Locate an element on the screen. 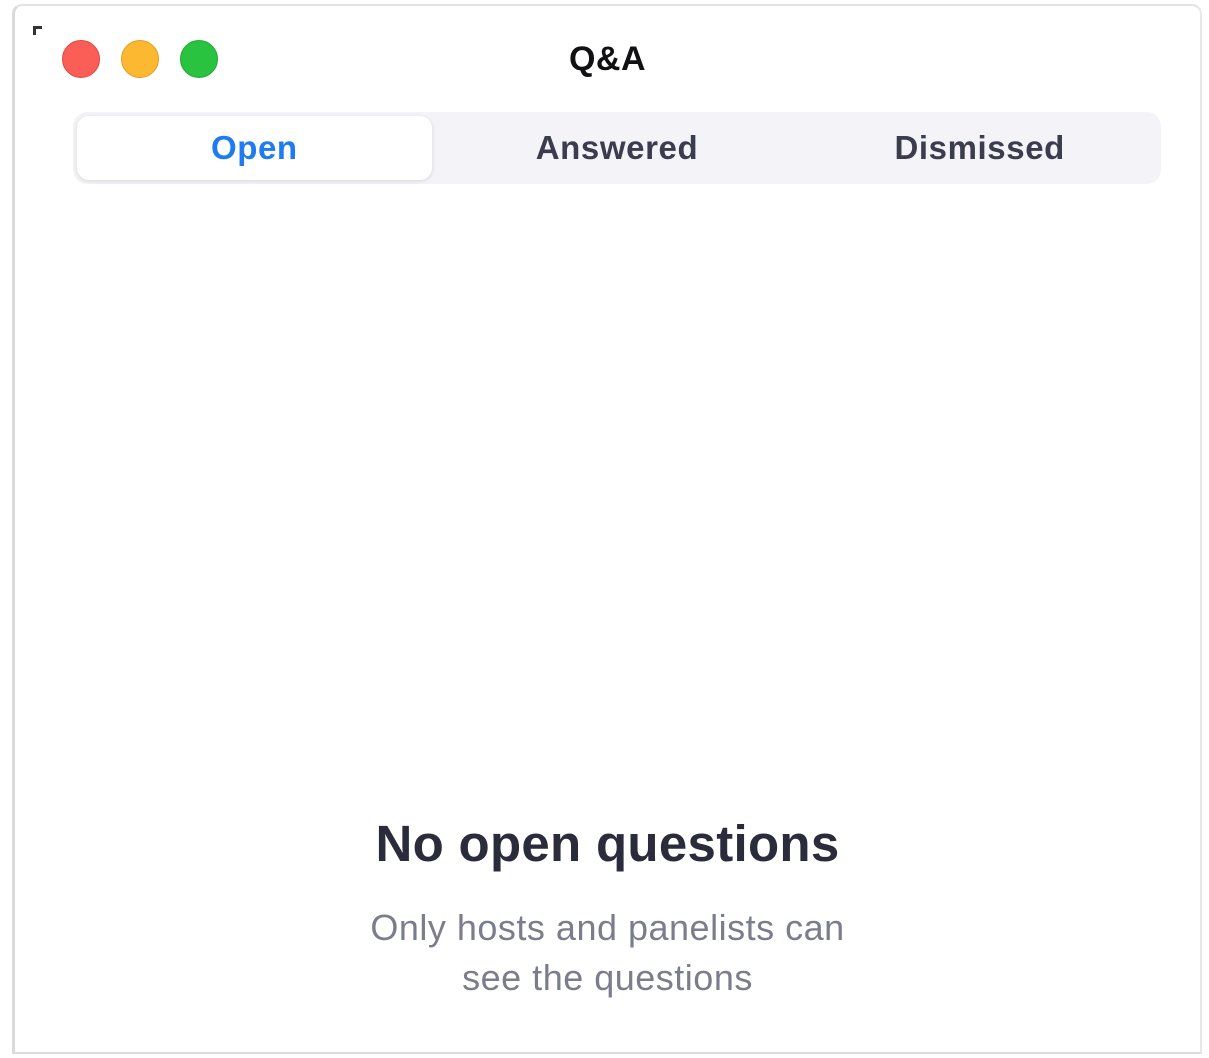 The image size is (1209, 1058). tab-open: Open is located at coordinates (254, 148).